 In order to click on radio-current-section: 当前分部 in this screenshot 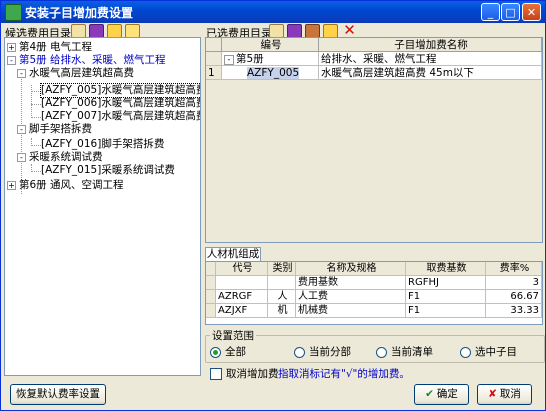, I will do `click(322, 351)`.